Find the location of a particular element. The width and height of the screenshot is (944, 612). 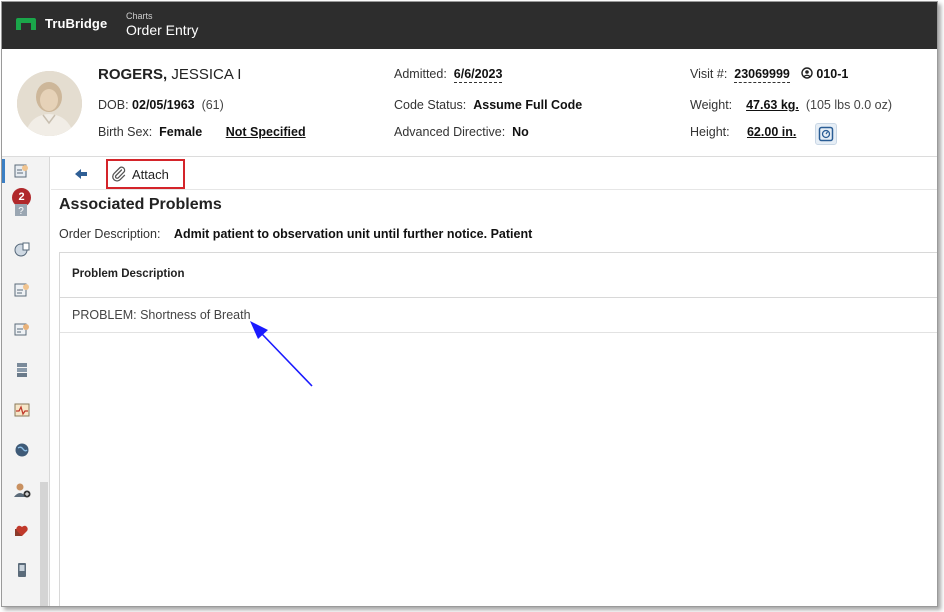

add-user-icon is located at coordinates (22, 490).